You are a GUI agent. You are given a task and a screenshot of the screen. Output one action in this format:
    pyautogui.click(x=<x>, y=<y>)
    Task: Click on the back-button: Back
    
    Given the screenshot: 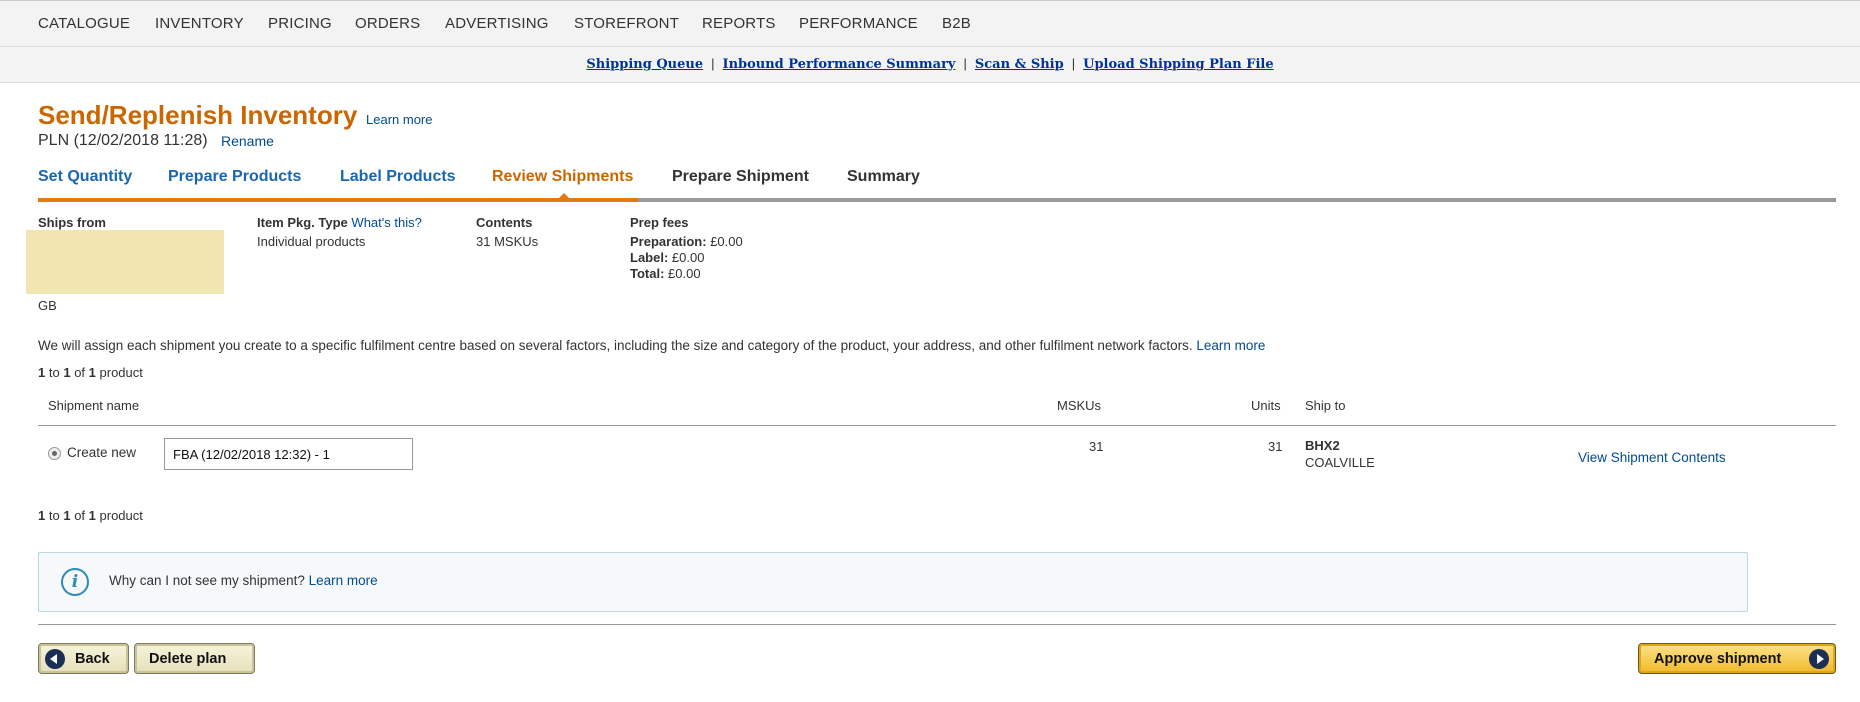 What is the action you would take?
    pyautogui.click(x=83, y=658)
    